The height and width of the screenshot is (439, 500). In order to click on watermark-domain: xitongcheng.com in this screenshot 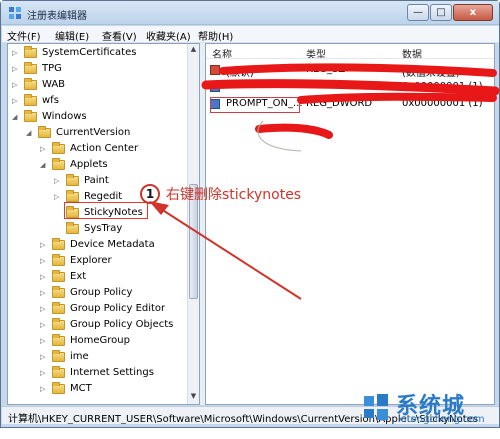, I will do `click(441, 419)`.